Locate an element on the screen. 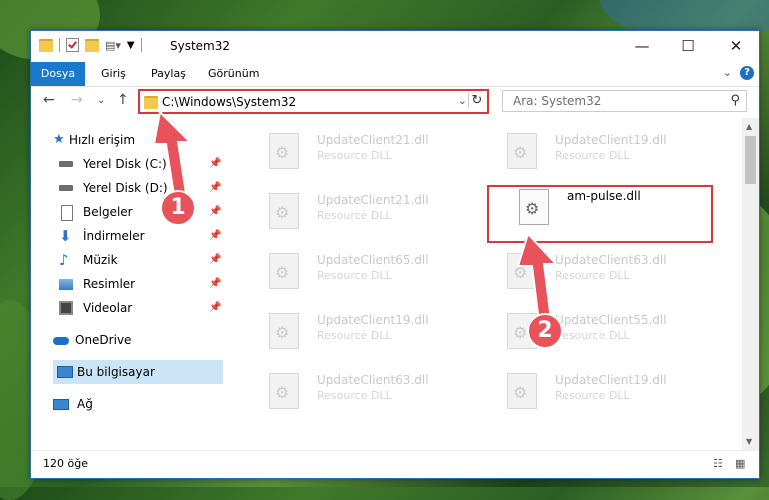 The image size is (769, 500). search-placeholder: Ara: System32 is located at coordinates (557, 101).